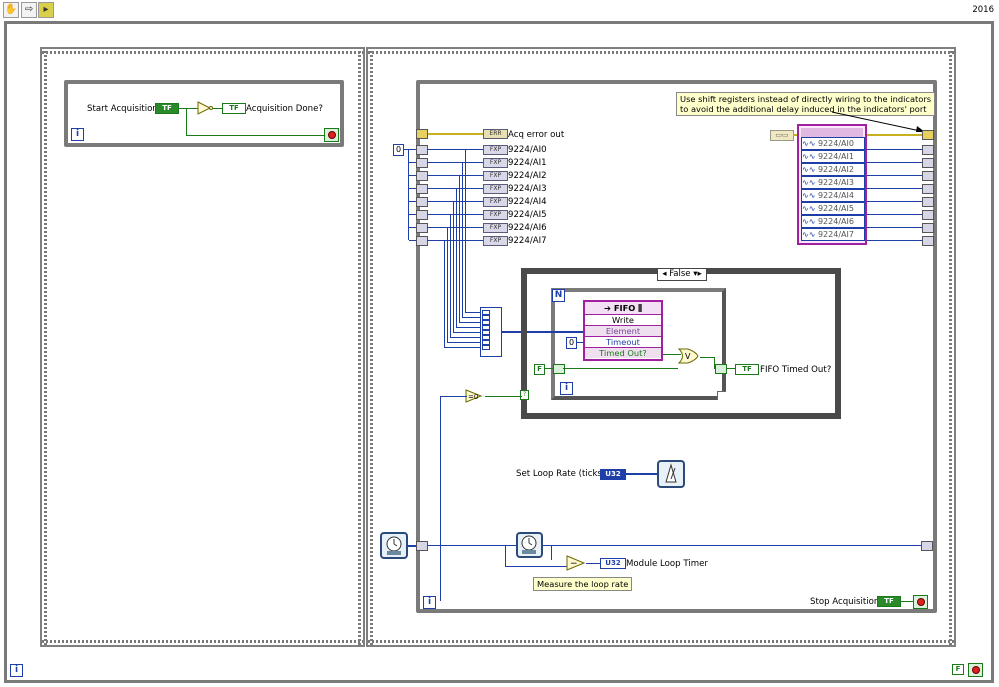 This screenshot has height=687, width=999. I want to click on svg-text: V, so click(688, 356).